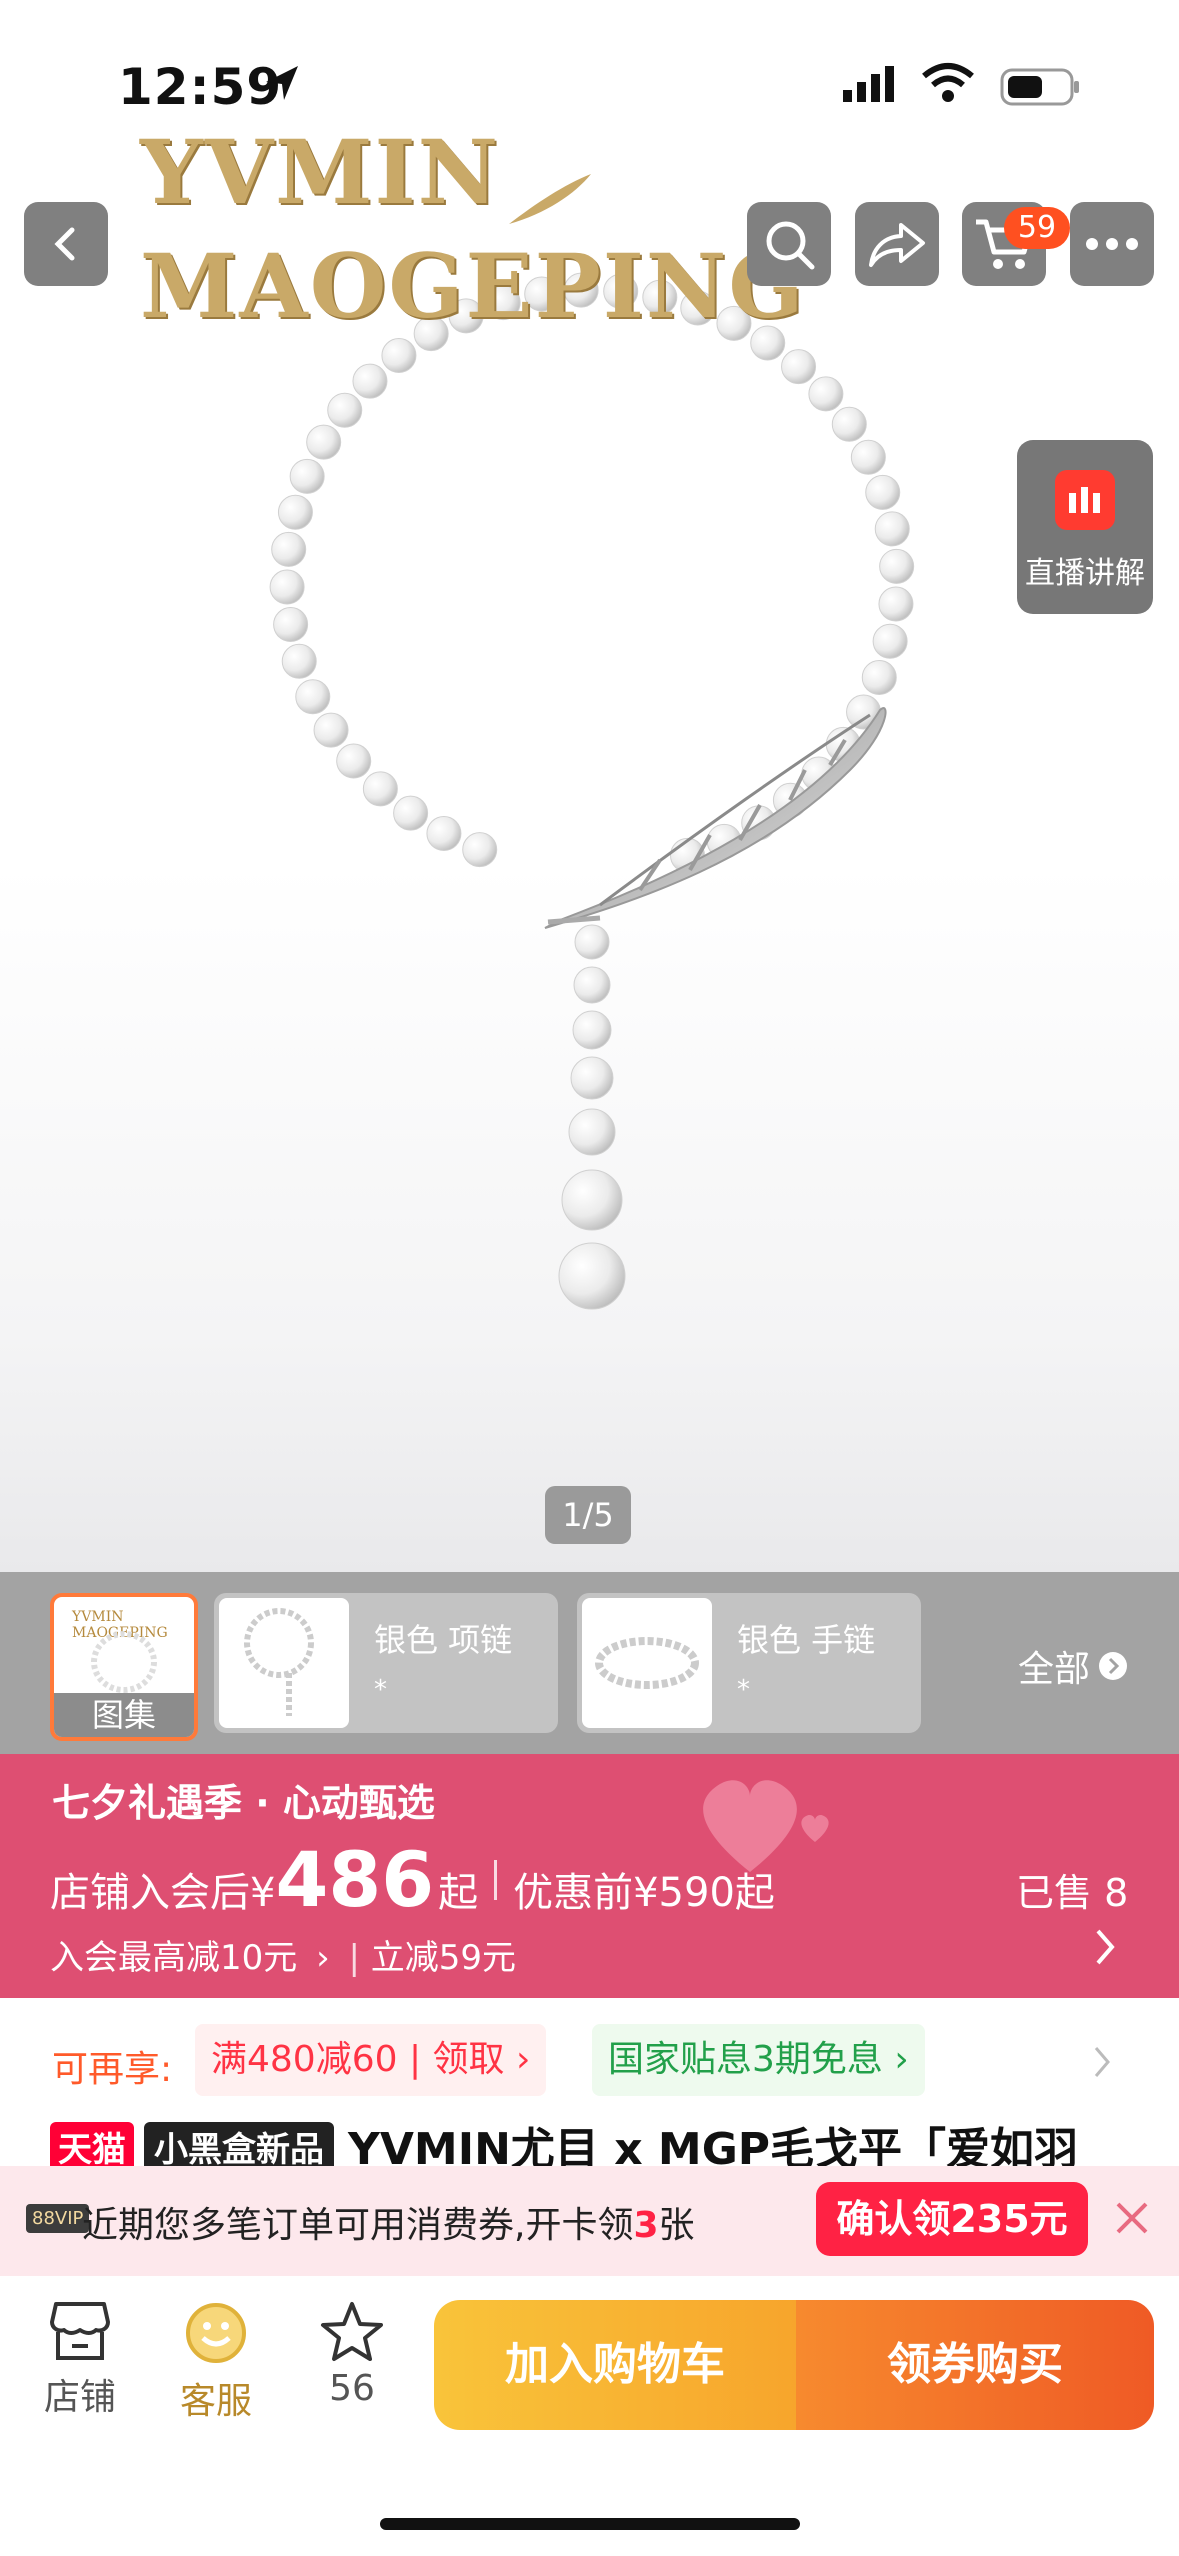 The height and width of the screenshot is (2556, 1179). I want to click on gallery-page-indicator: 1/5, so click(588, 1515).